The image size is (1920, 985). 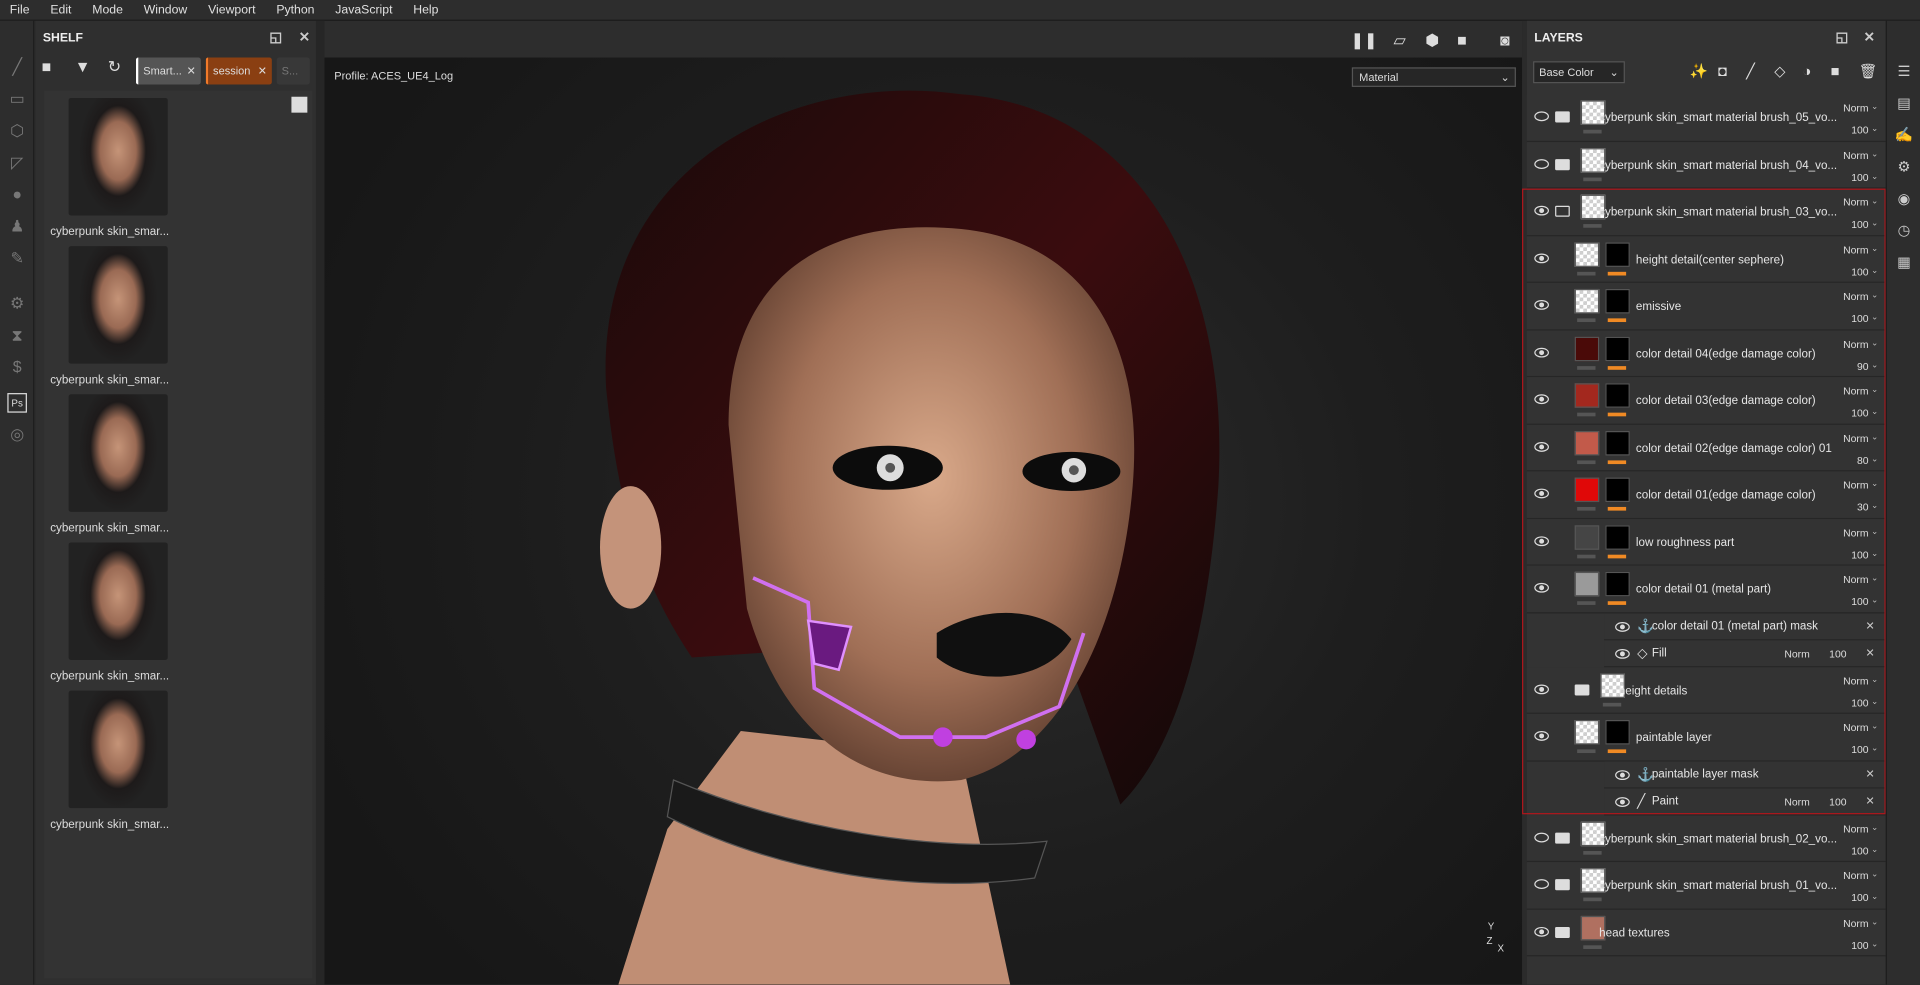 What do you see at coordinates (1835, 70) in the screenshot?
I see `add-folder-icon: ■` at bounding box center [1835, 70].